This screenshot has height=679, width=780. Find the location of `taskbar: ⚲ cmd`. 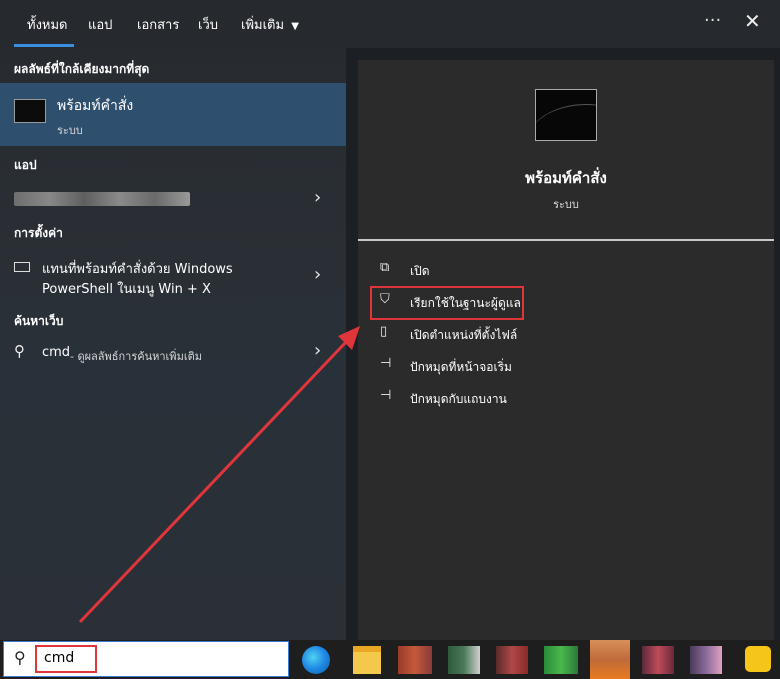

taskbar: ⚲ cmd is located at coordinates (390, 659).